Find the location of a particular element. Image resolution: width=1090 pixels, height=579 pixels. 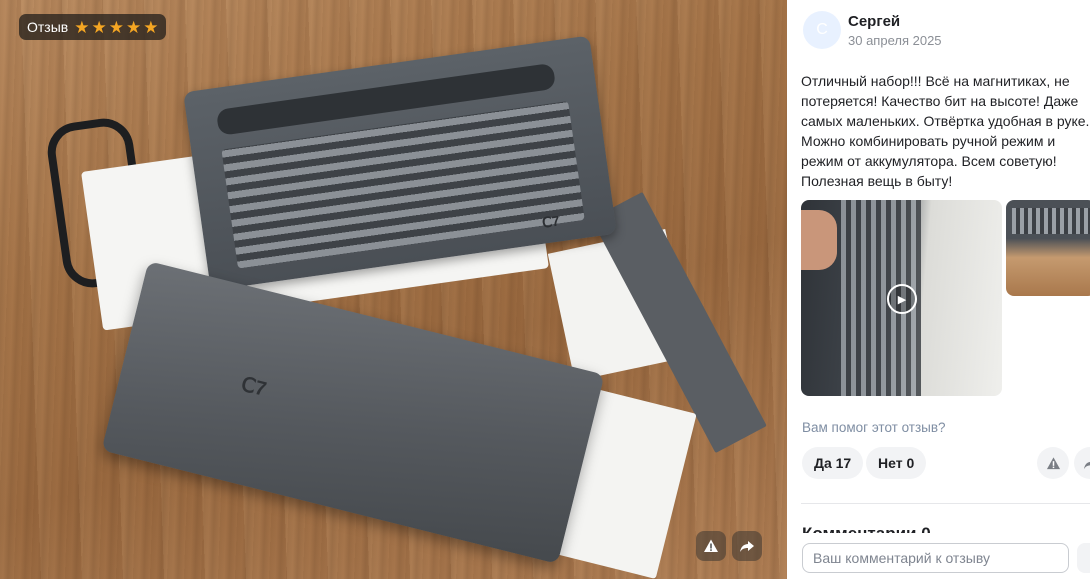

comment-input is located at coordinates (935, 558).